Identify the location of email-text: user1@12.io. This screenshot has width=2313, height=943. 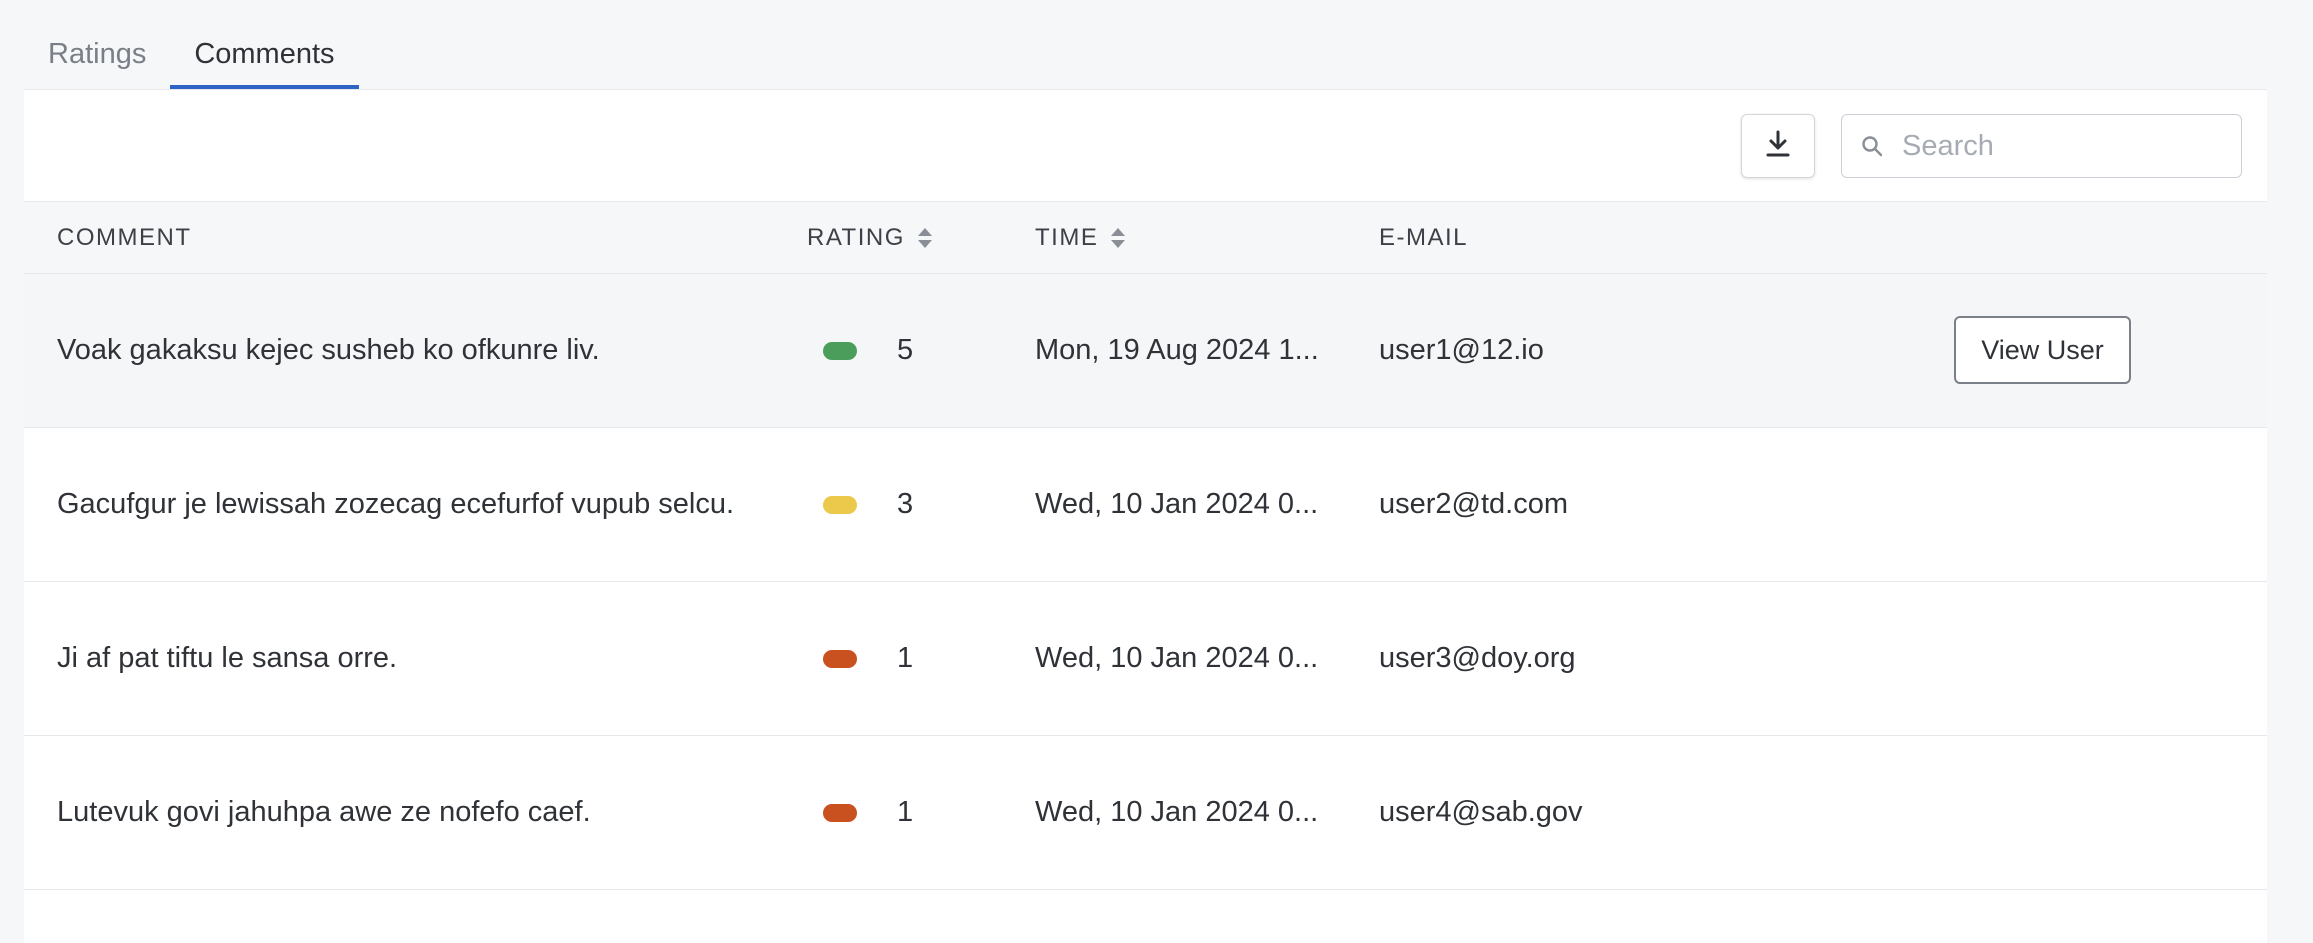
(1461, 350).